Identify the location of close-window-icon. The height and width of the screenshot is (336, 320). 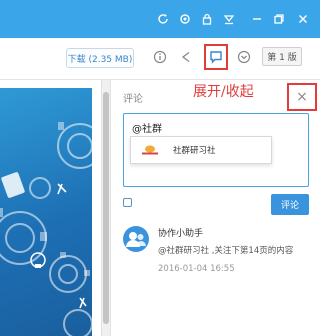
(303, 19).